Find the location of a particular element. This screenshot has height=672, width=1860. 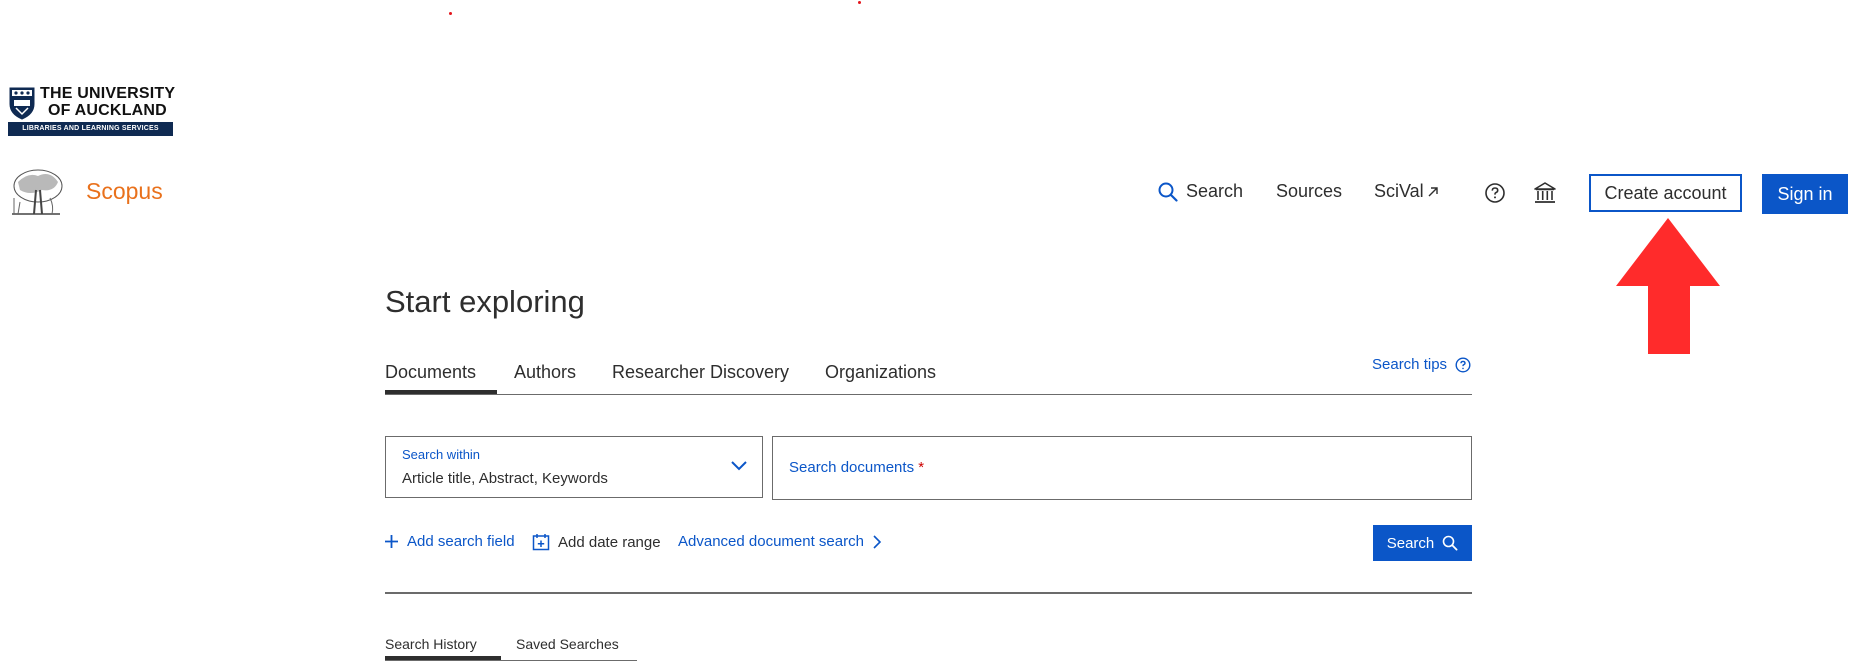

nav-sources-label: Sources is located at coordinates (1309, 191).